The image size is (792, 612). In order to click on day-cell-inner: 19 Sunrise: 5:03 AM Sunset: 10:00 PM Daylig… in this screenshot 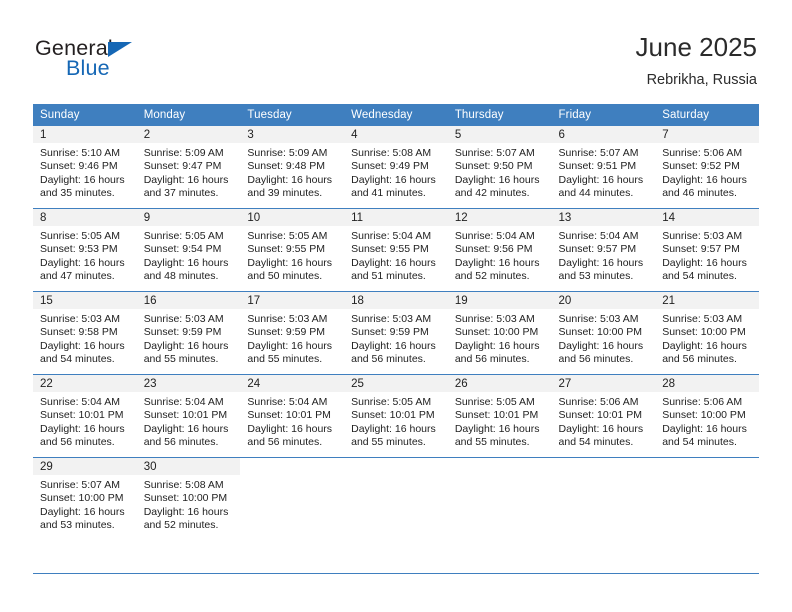, I will do `click(499, 333)`.